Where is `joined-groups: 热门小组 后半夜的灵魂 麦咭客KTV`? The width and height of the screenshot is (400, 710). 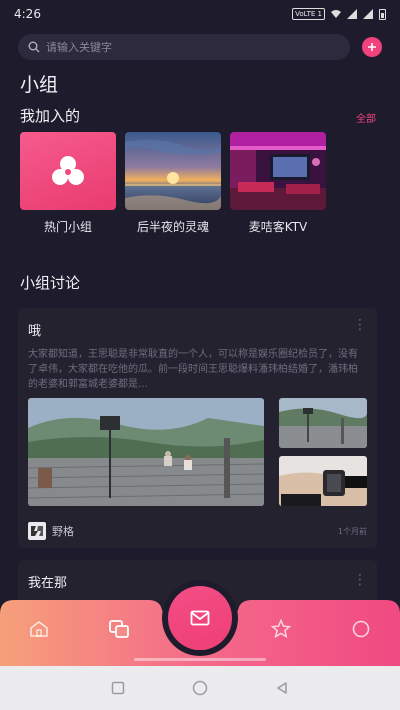 joined-groups: 热门小组 后半夜的灵魂 麦咭客KTV is located at coordinates (173, 183).